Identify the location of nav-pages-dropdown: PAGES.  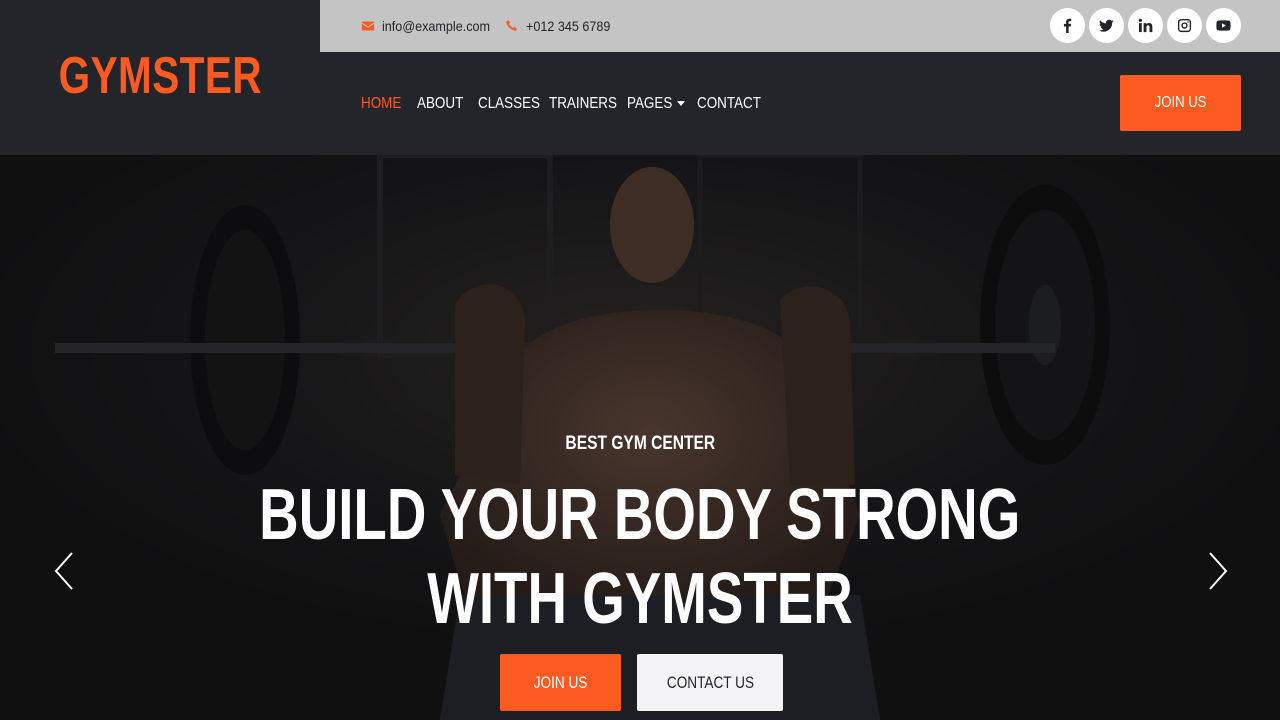
(656, 103).